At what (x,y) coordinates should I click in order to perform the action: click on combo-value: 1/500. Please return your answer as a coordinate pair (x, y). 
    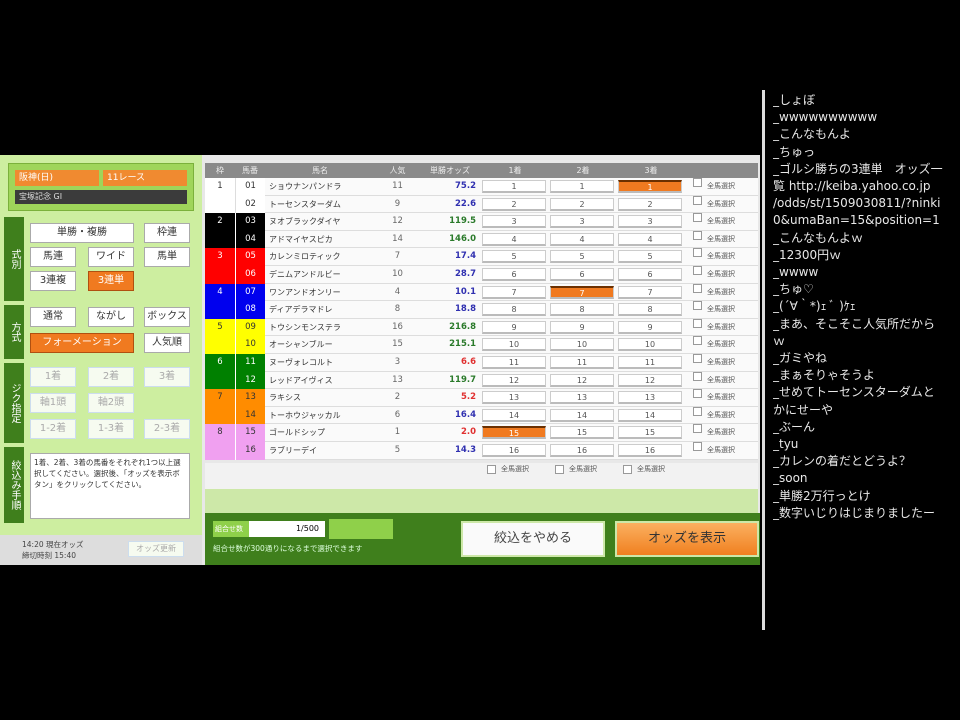
    Looking at the image, I should click on (287, 529).